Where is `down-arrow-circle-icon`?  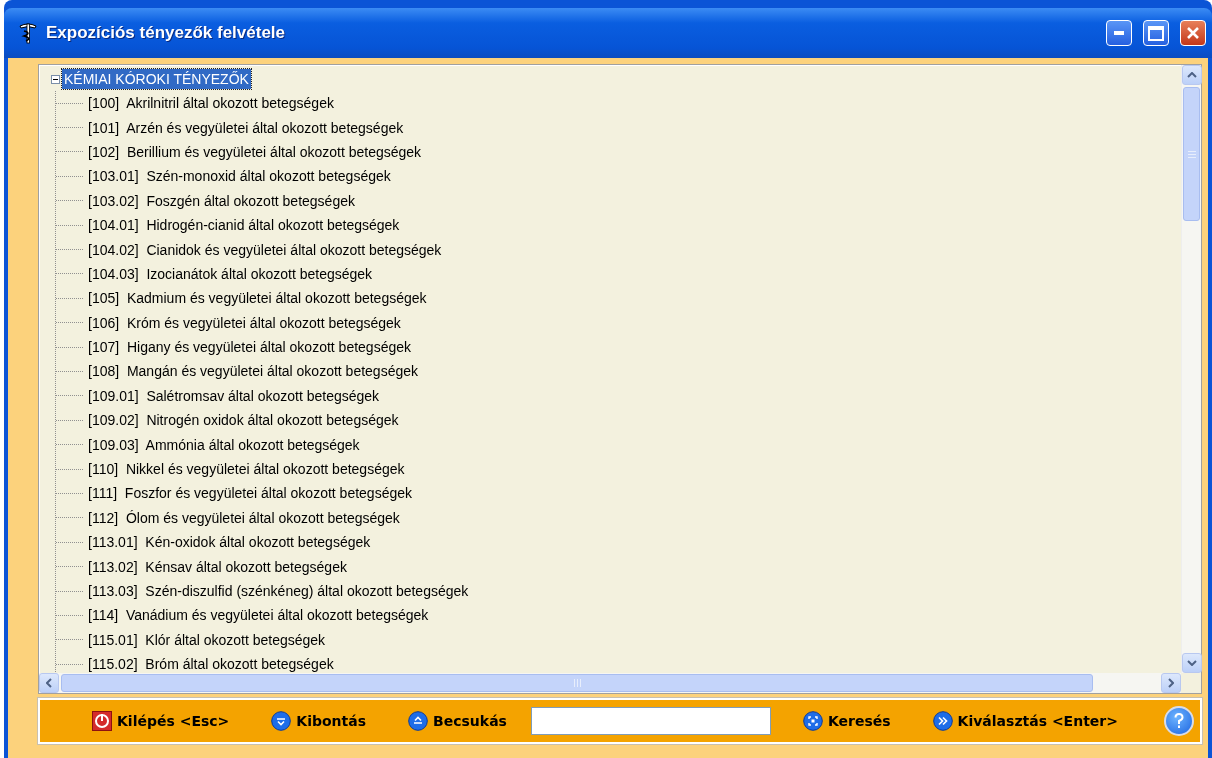
down-arrow-circle-icon is located at coordinates (281, 721).